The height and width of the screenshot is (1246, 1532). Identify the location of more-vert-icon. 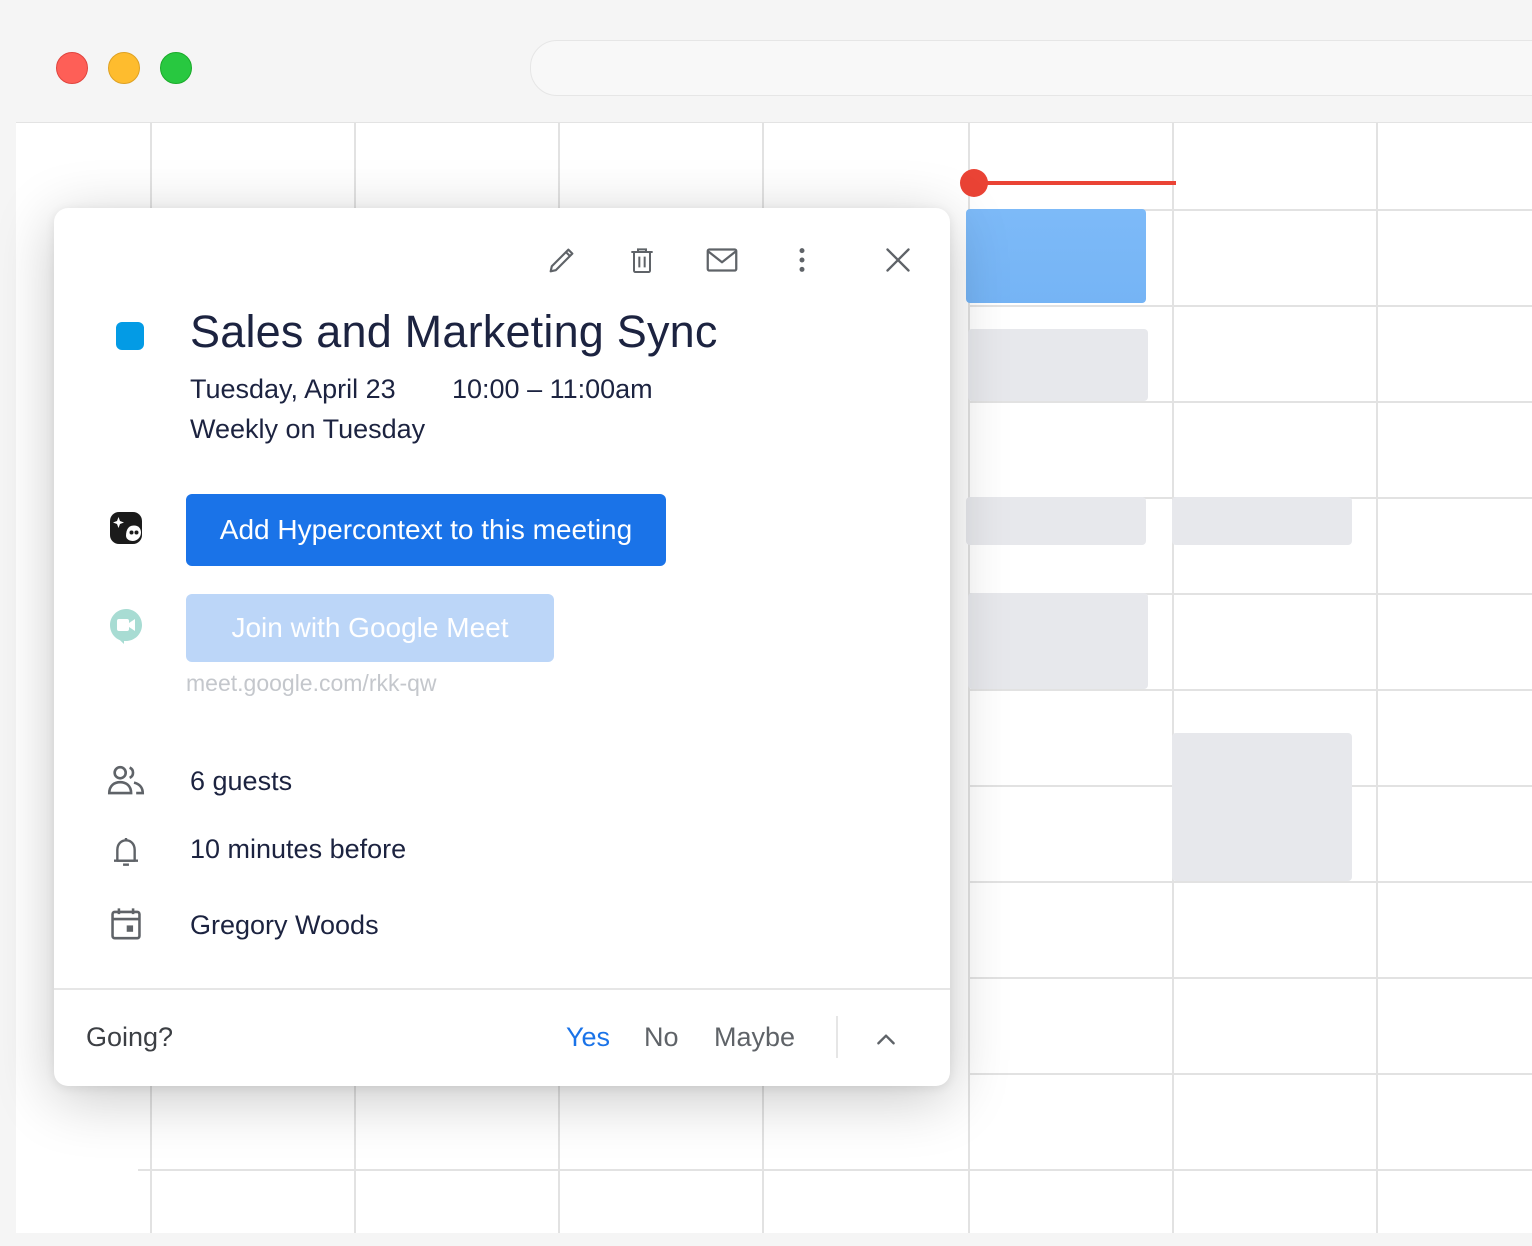
(802, 260).